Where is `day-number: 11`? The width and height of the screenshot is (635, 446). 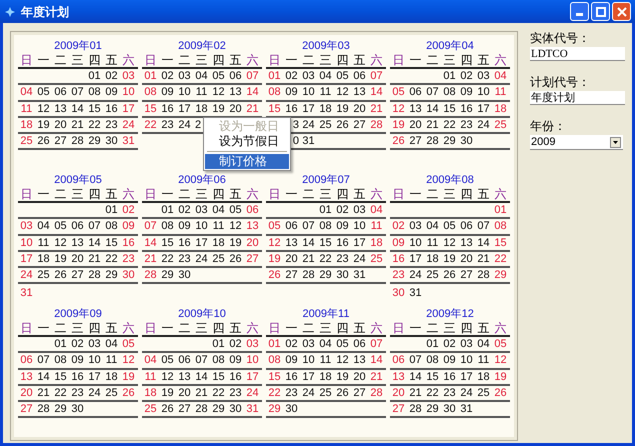 day-number: 11 is located at coordinates (150, 376).